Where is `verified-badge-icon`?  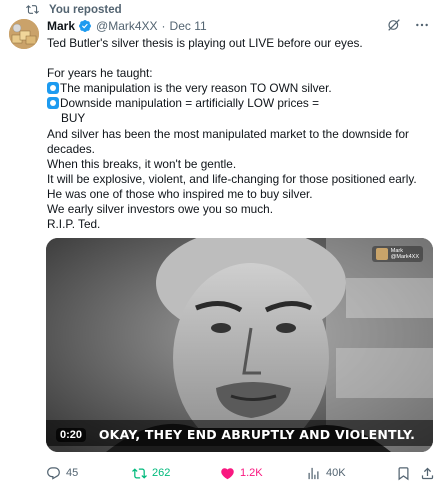 verified-badge-icon is located at coordinates (85, 26).